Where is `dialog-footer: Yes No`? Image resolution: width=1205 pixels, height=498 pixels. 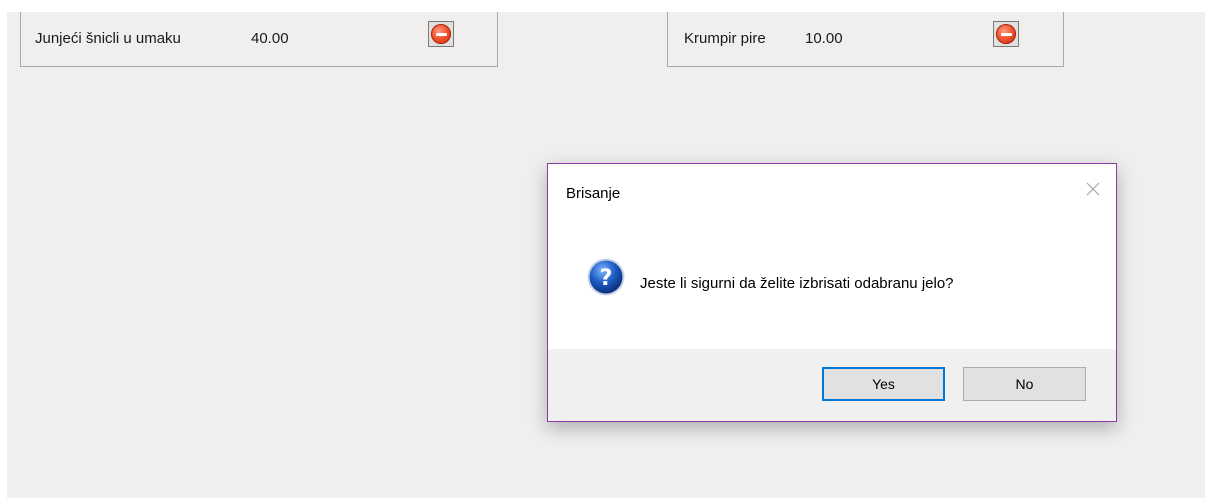 dialog-footer: Yes No is located at coordinates (832, 385).